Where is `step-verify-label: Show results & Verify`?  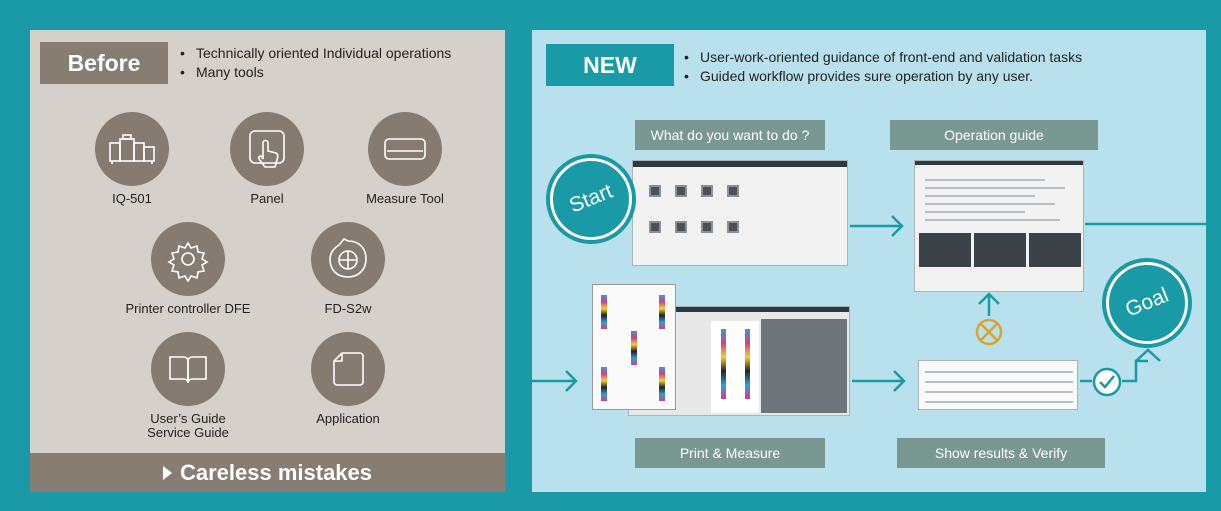 step-verify-label: Show results & Verify is located at coordinates (1001, 453).